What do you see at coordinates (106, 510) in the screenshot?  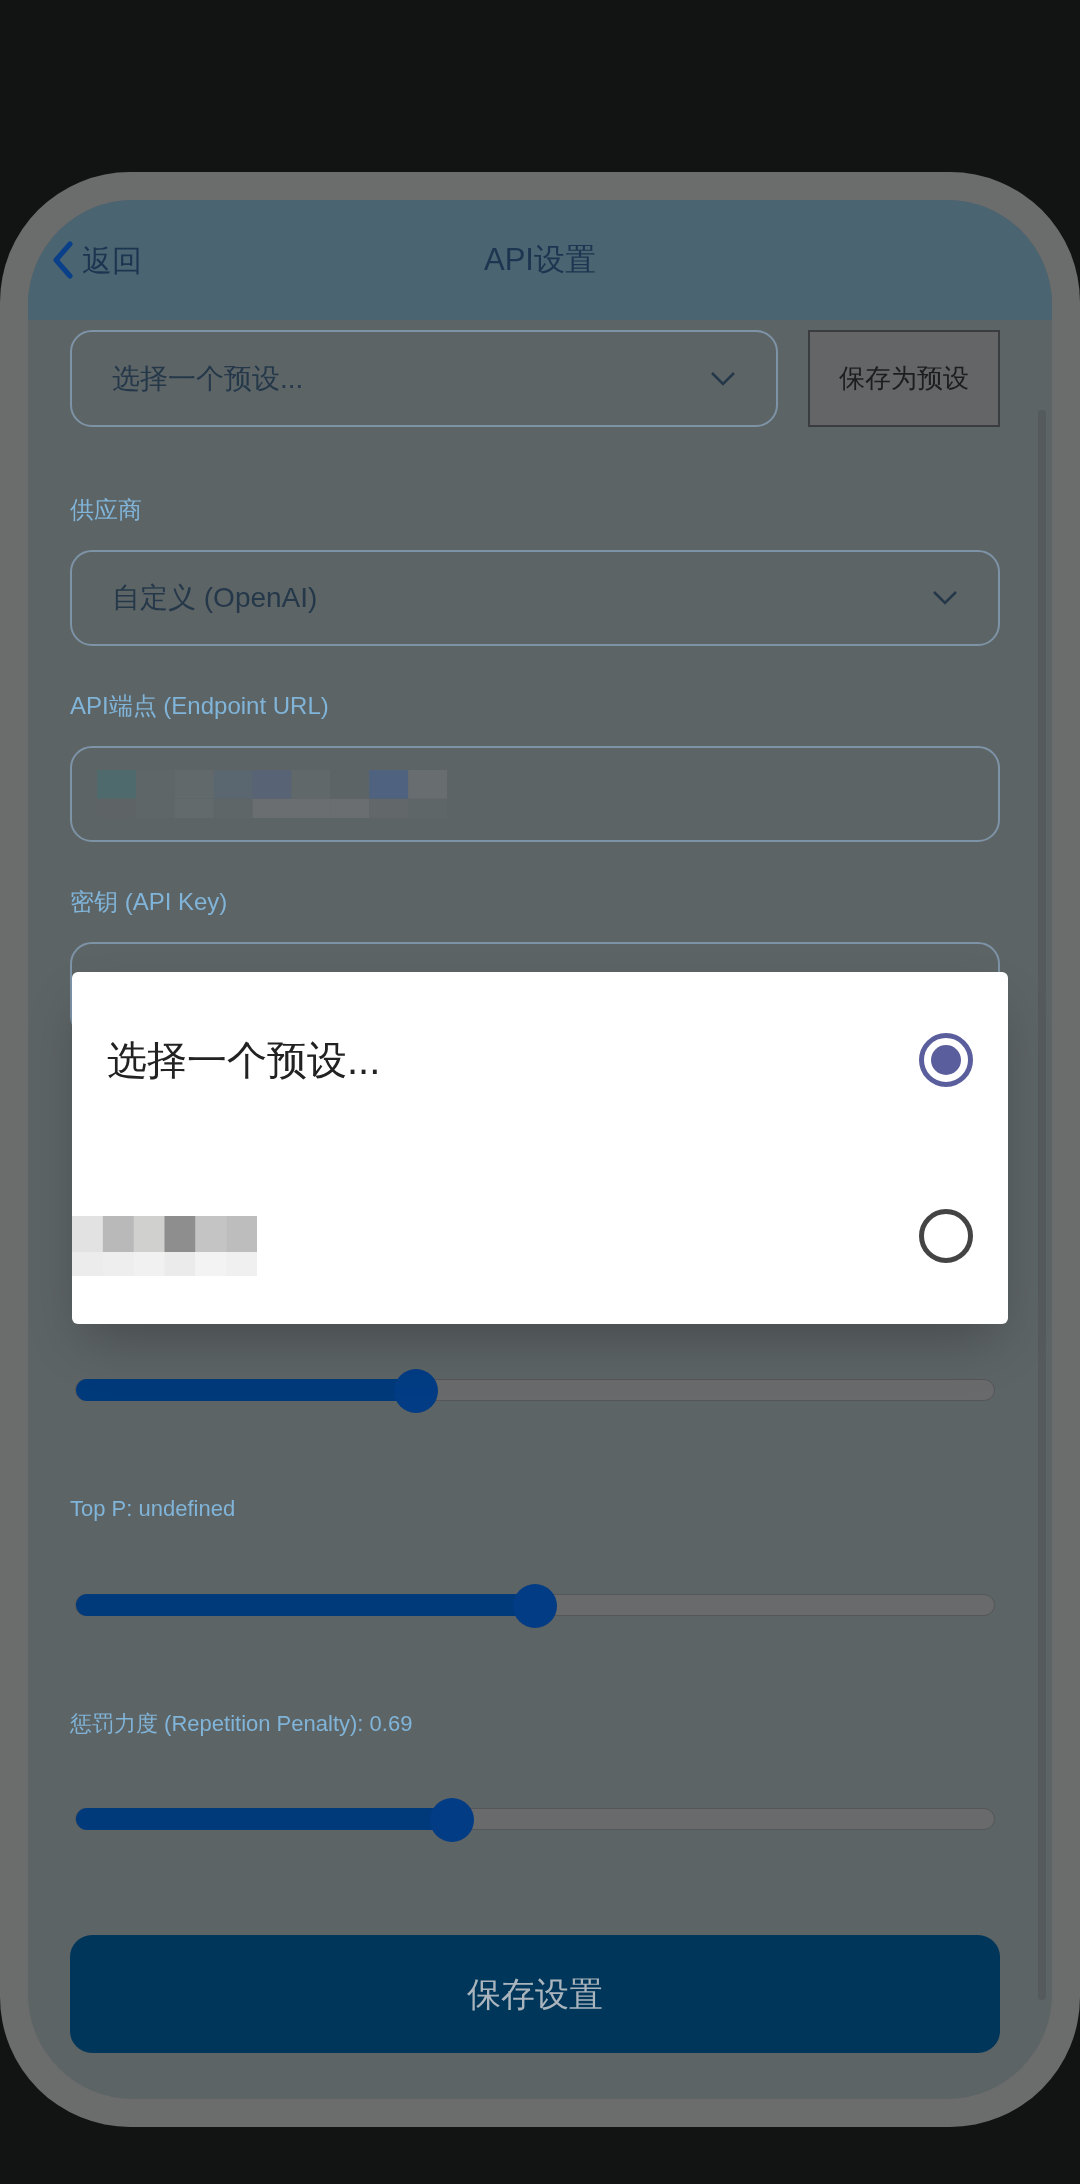 I see `field-label: 供应商` at bounding box center [106, 510].